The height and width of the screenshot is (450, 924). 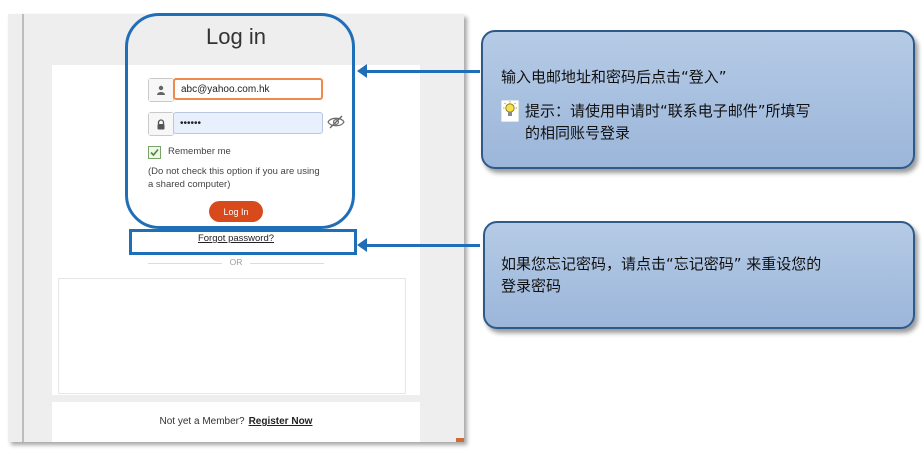 What do you see at coordinates (578, 133) in the screenshot?
I see `tip-text-line2: 的相同账号登录` at bounding box center [578, 133].